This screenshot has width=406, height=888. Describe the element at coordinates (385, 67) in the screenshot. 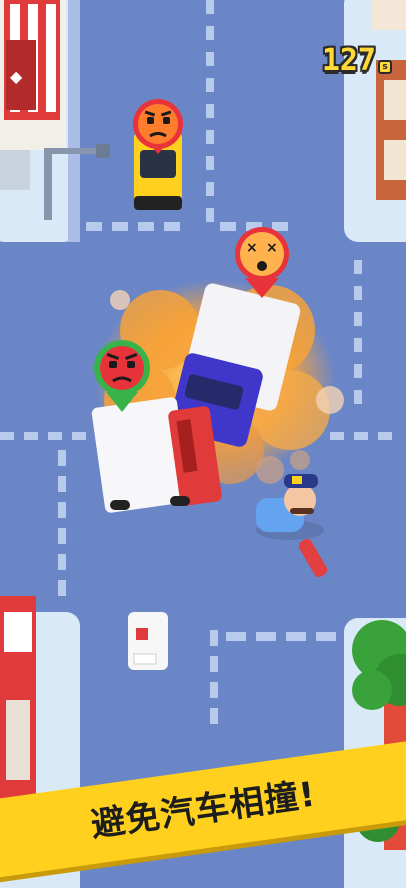

I see `timer-unit-icon: s` at that location.